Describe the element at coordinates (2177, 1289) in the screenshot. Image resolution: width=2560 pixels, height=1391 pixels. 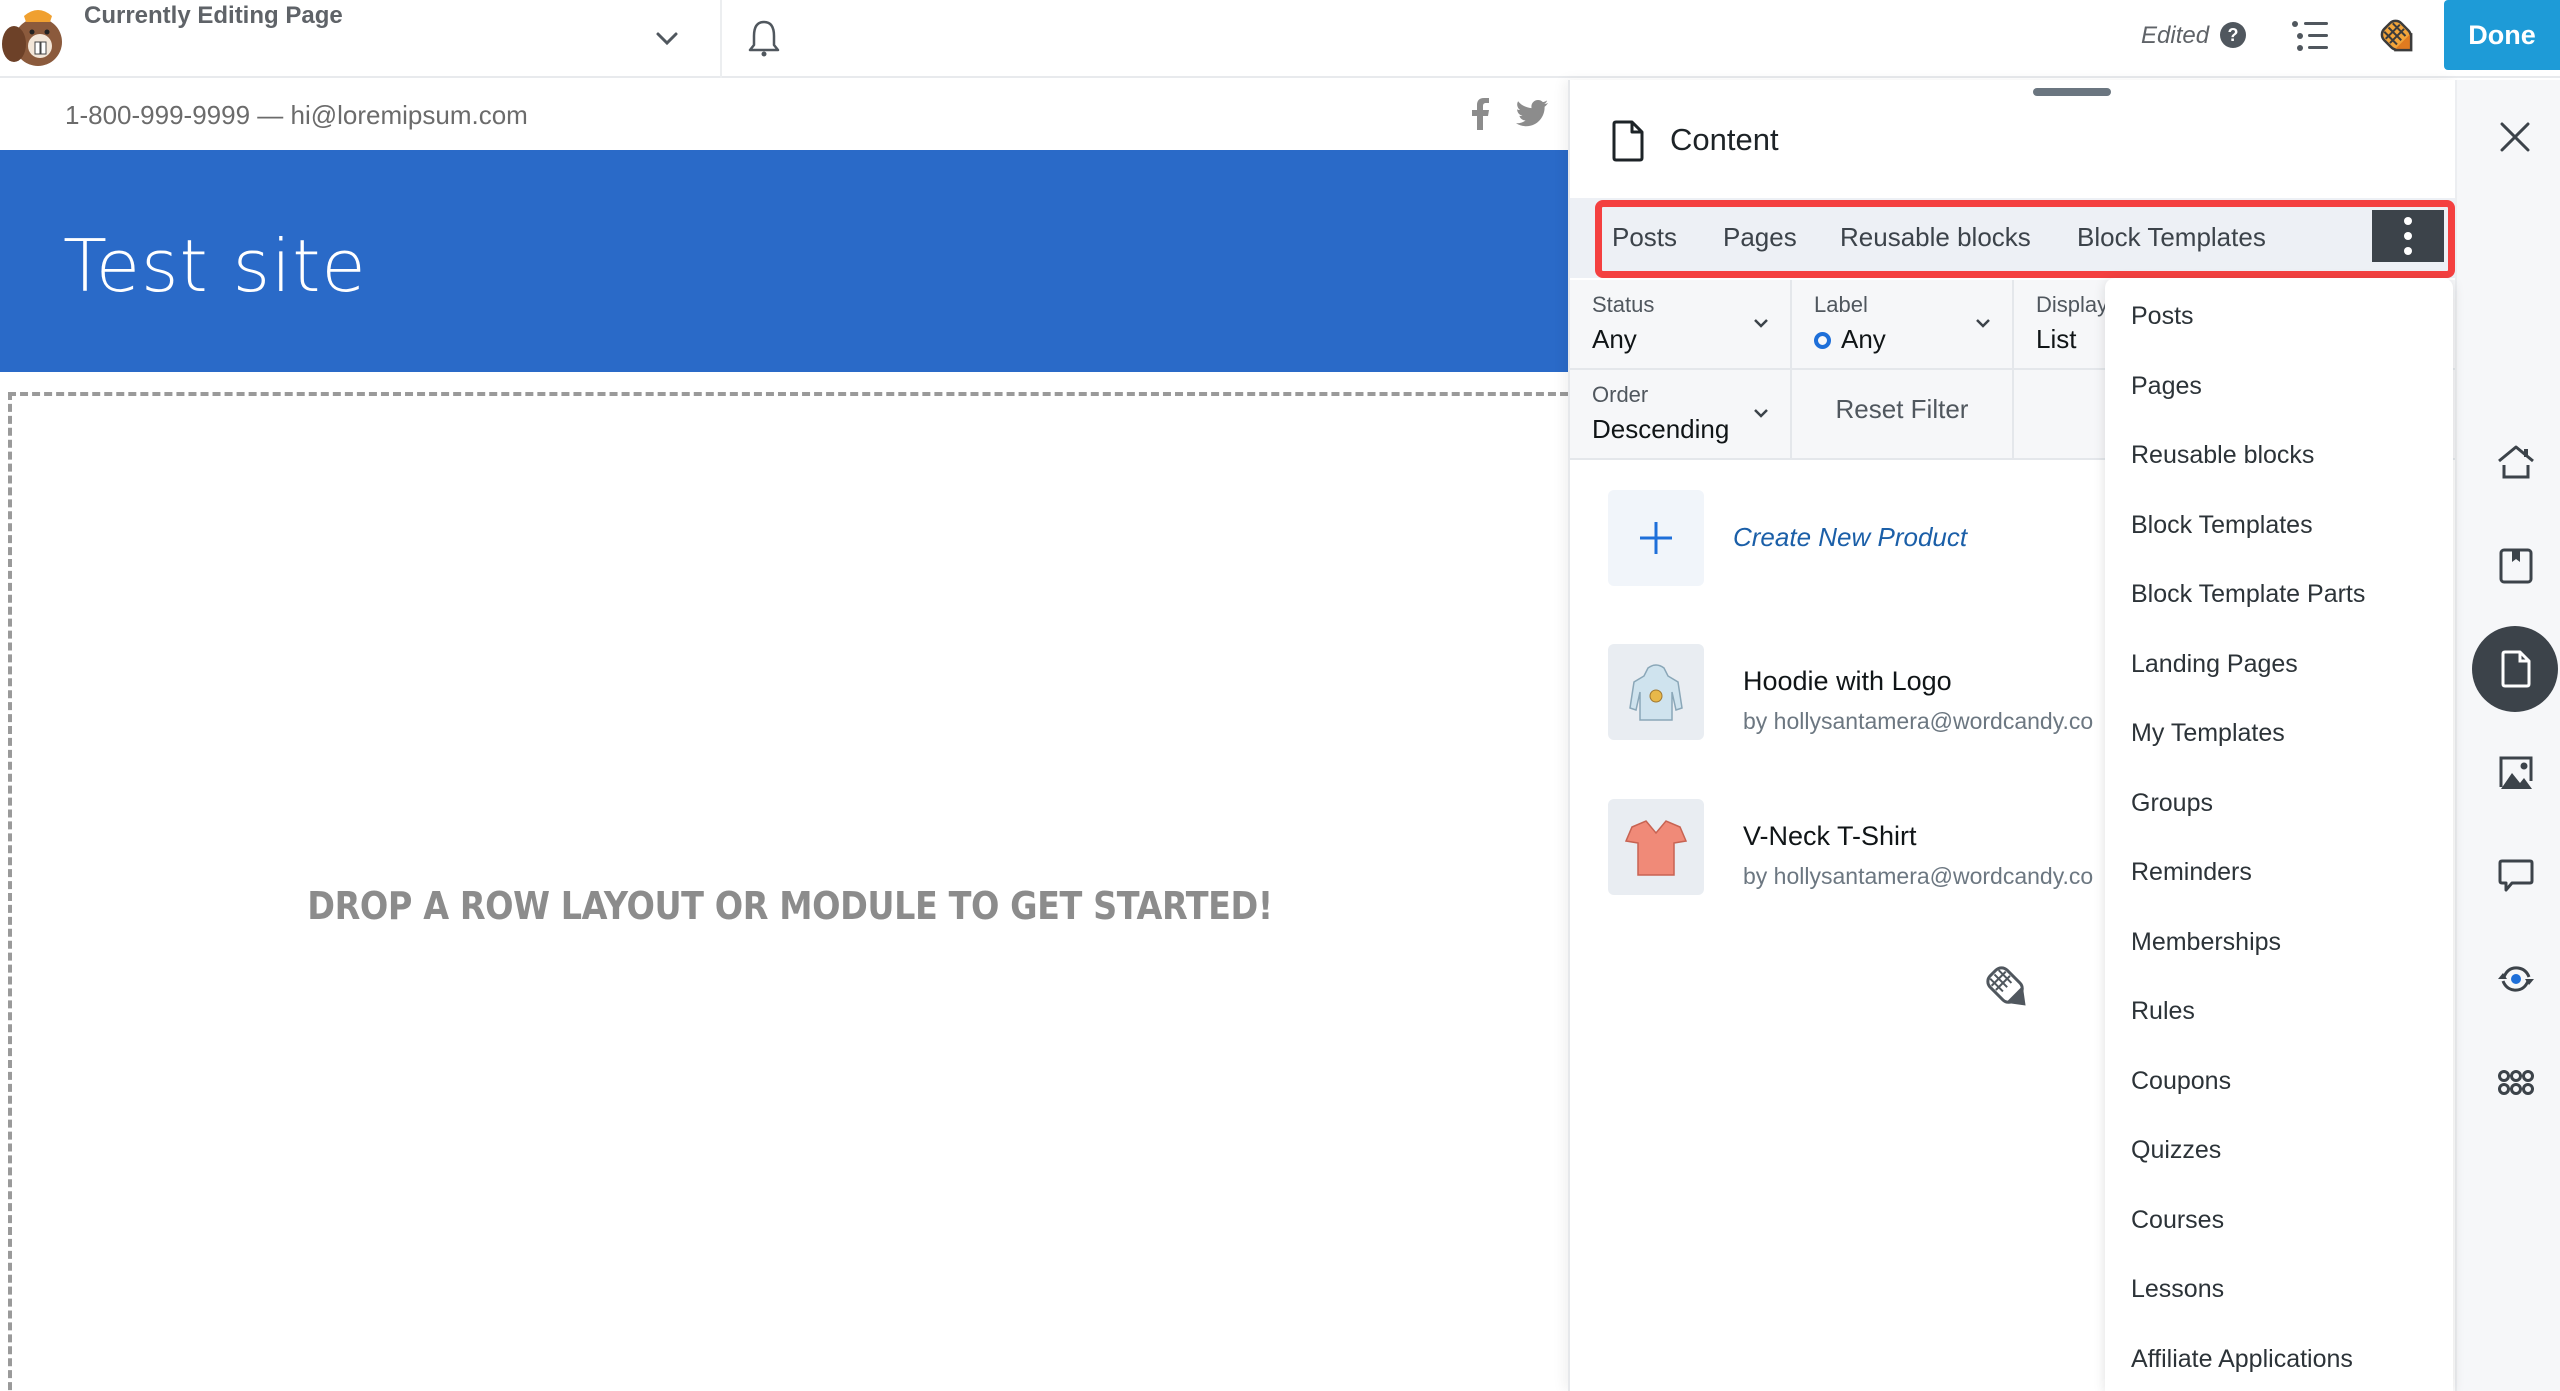
I see `menu-item-lessons: Lessons` at that location.